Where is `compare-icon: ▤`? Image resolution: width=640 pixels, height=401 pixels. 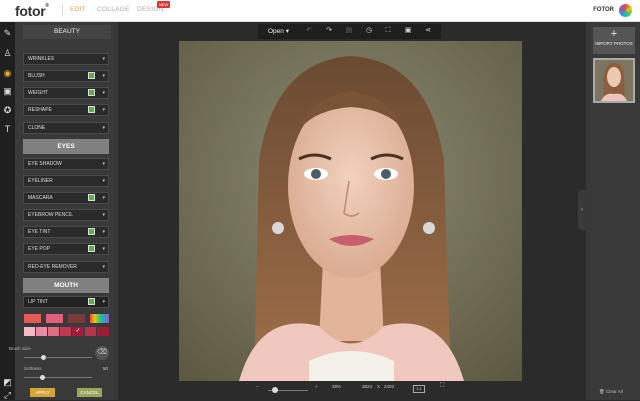 compare-icon: ▤ is located at coordinates (349, 31).